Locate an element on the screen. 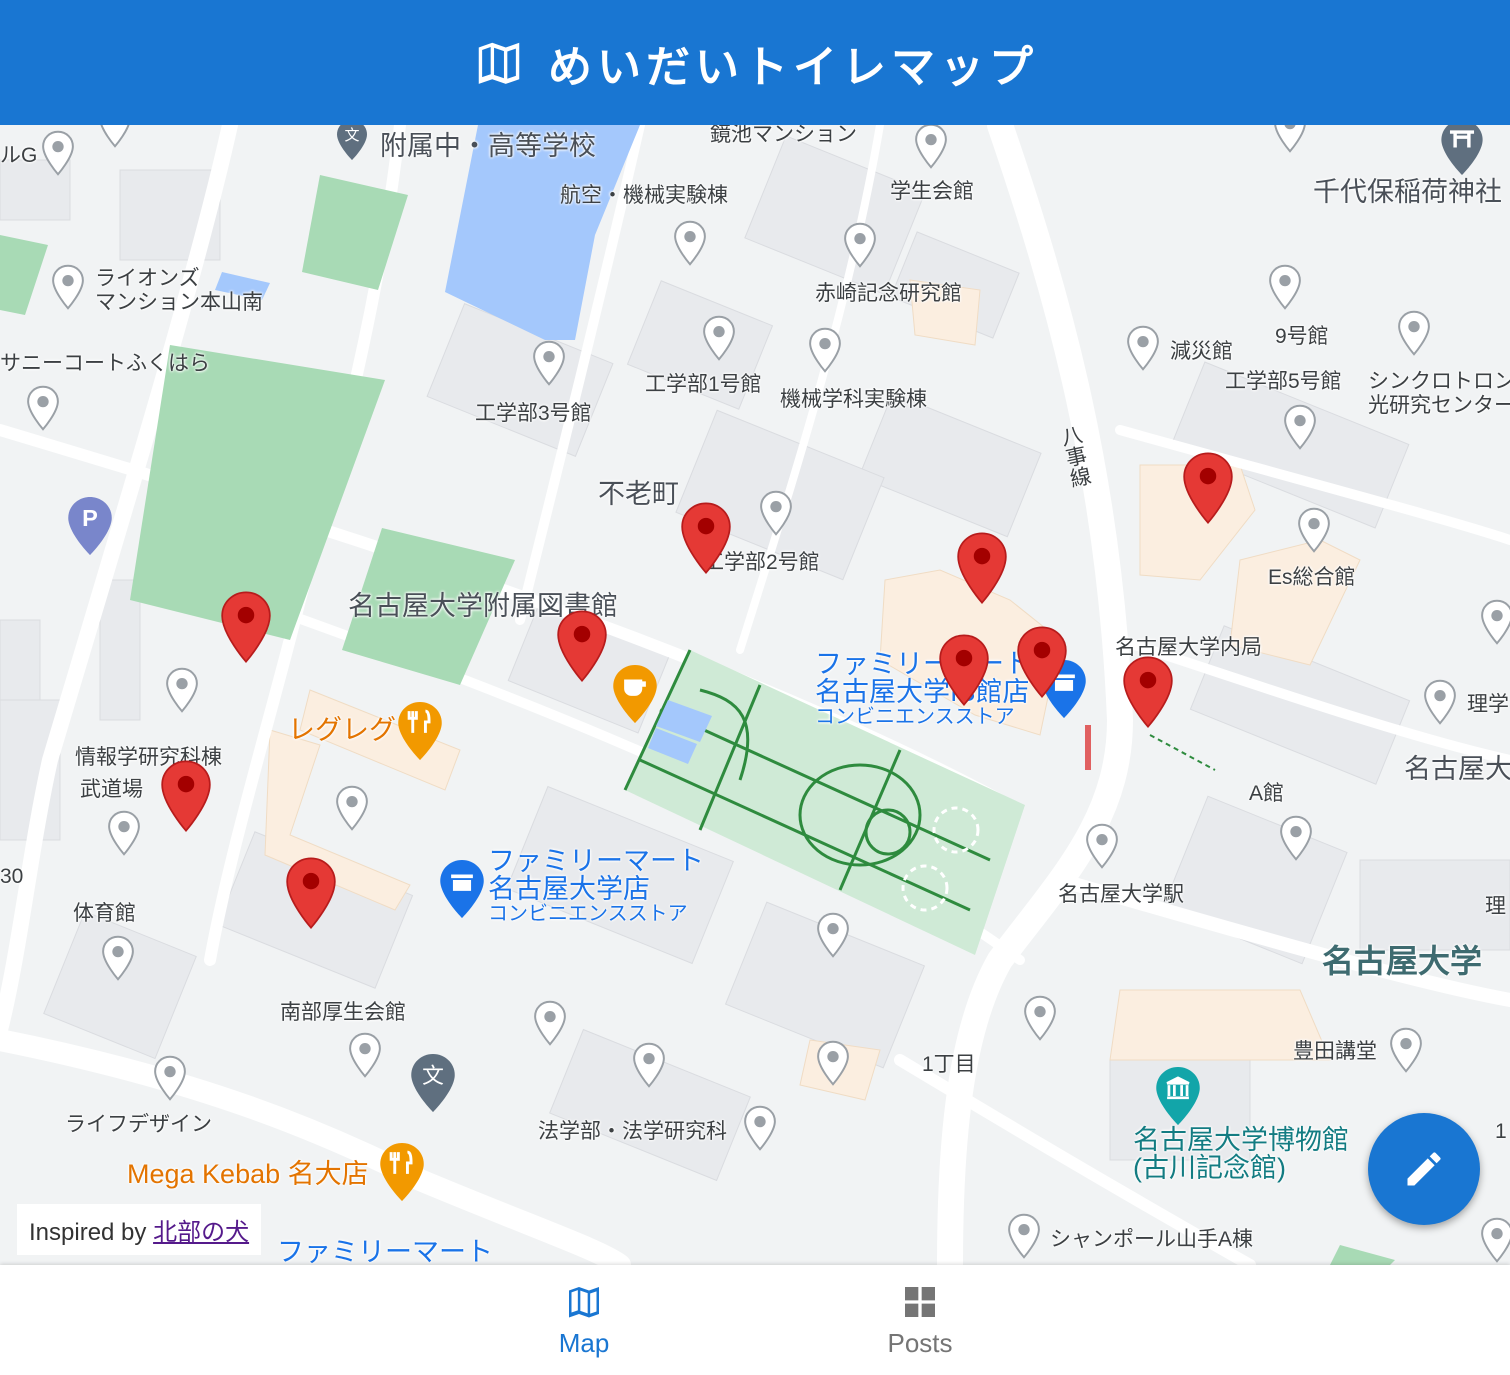 This screenshot has width=1510, height=1375. bottom-nav: Map Posts is located at coordinates (755, 1320).